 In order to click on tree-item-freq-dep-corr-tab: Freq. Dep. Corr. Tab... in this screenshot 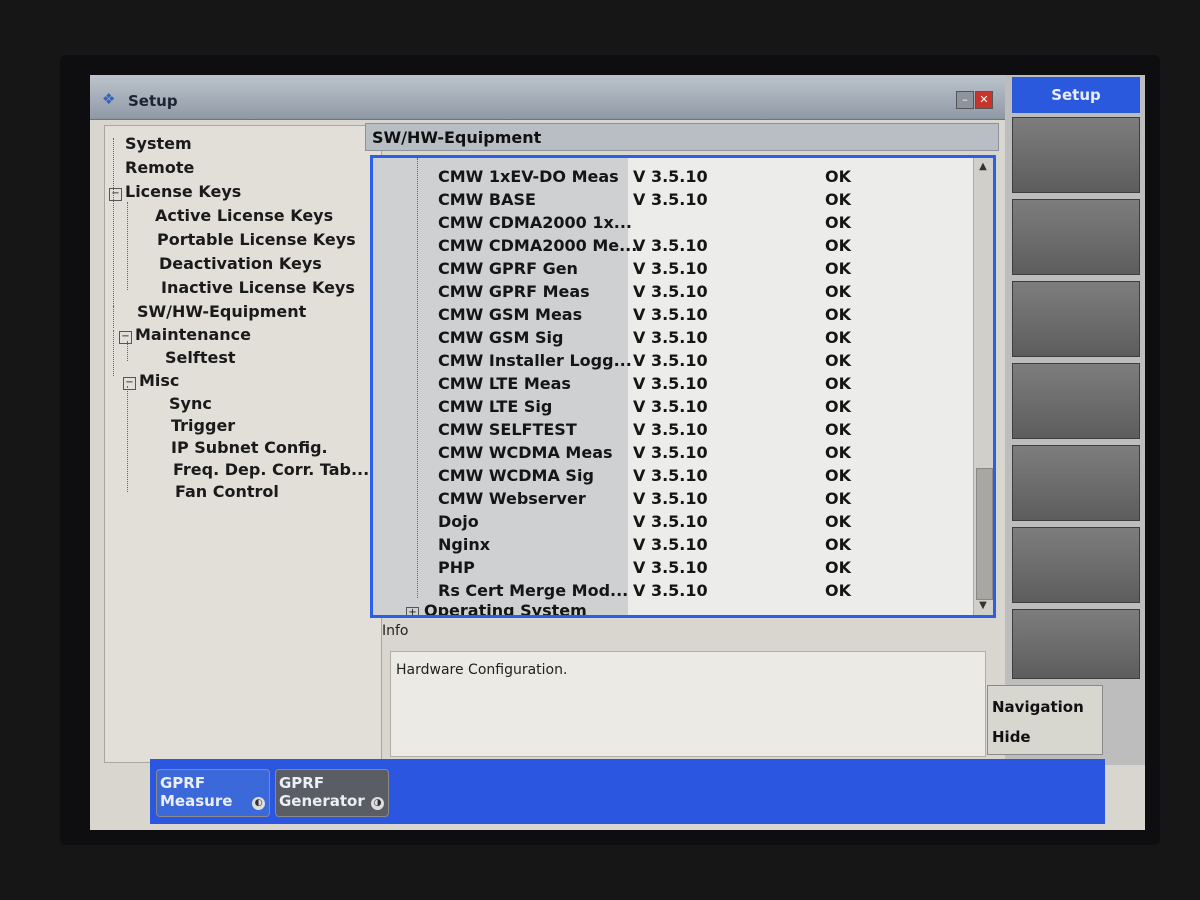, I will do `click(271, 469)`.